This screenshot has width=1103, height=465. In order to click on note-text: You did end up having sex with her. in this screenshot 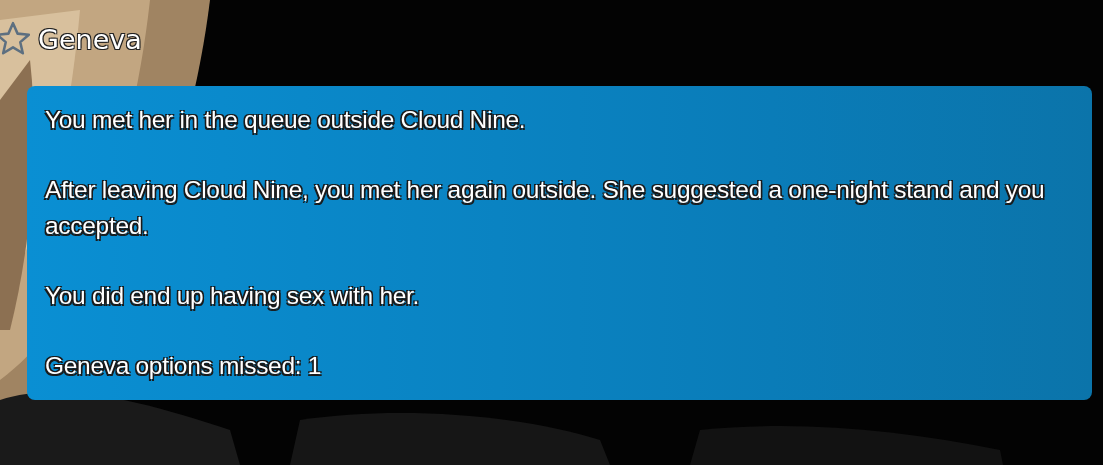, I will do `click(233, 296)`.